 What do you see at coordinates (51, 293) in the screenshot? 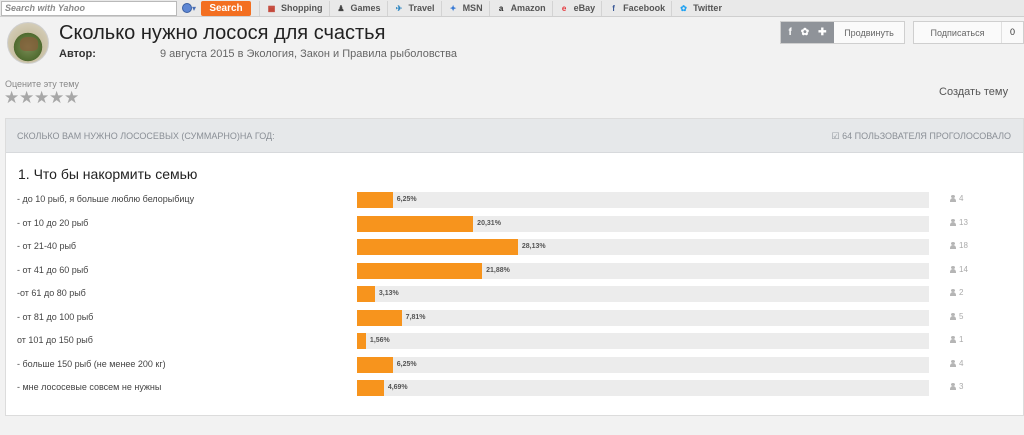
I see `poll-option-label: -от 61 до 80 рыб` at bounding box center [51, 293].